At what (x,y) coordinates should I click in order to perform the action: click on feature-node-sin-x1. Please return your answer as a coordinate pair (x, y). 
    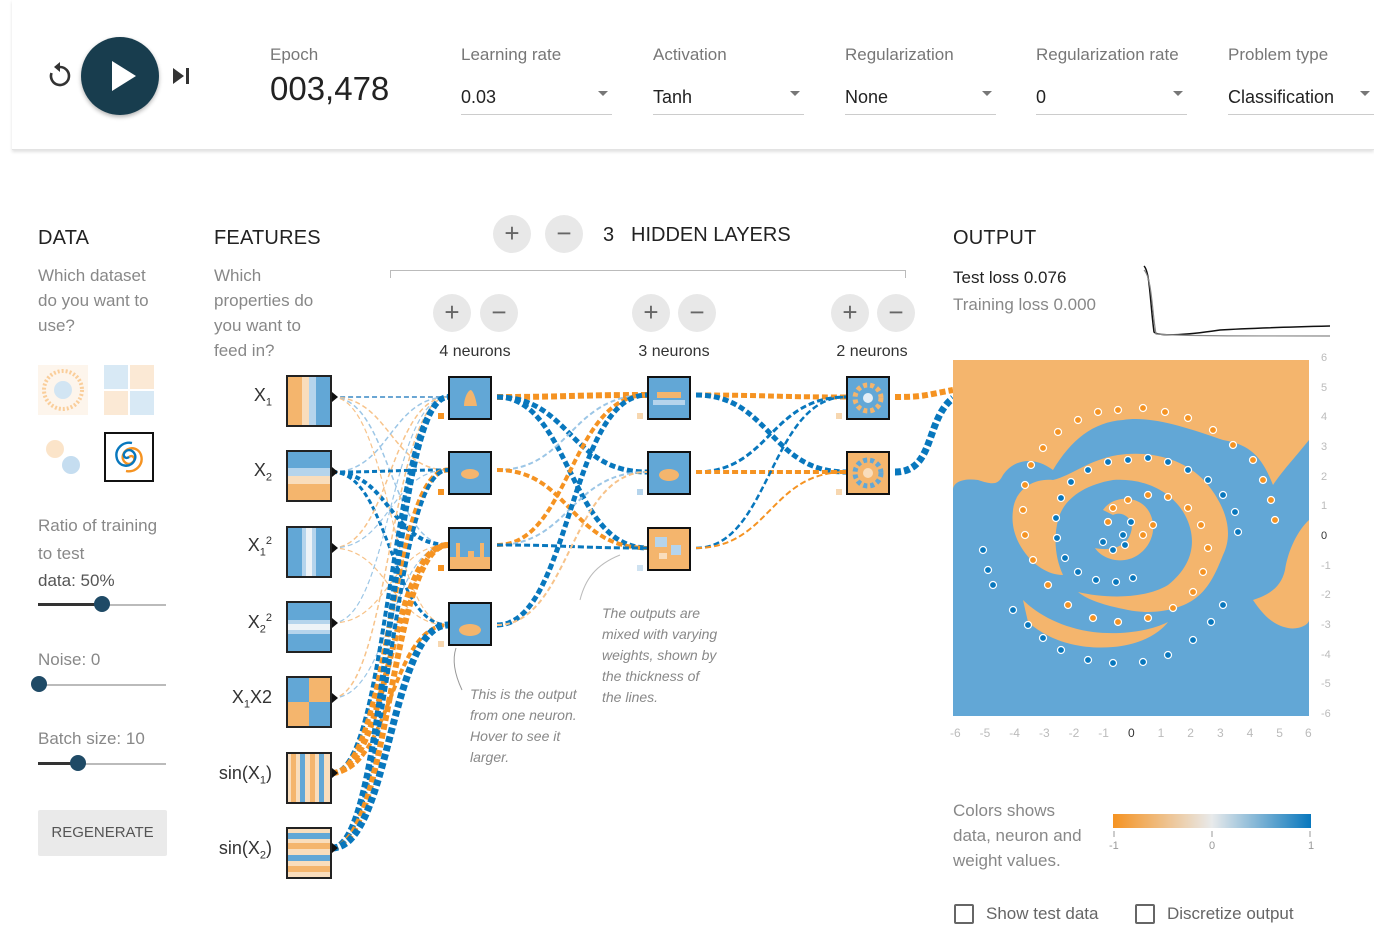
    Looking at the image, I should click on (309, 778).